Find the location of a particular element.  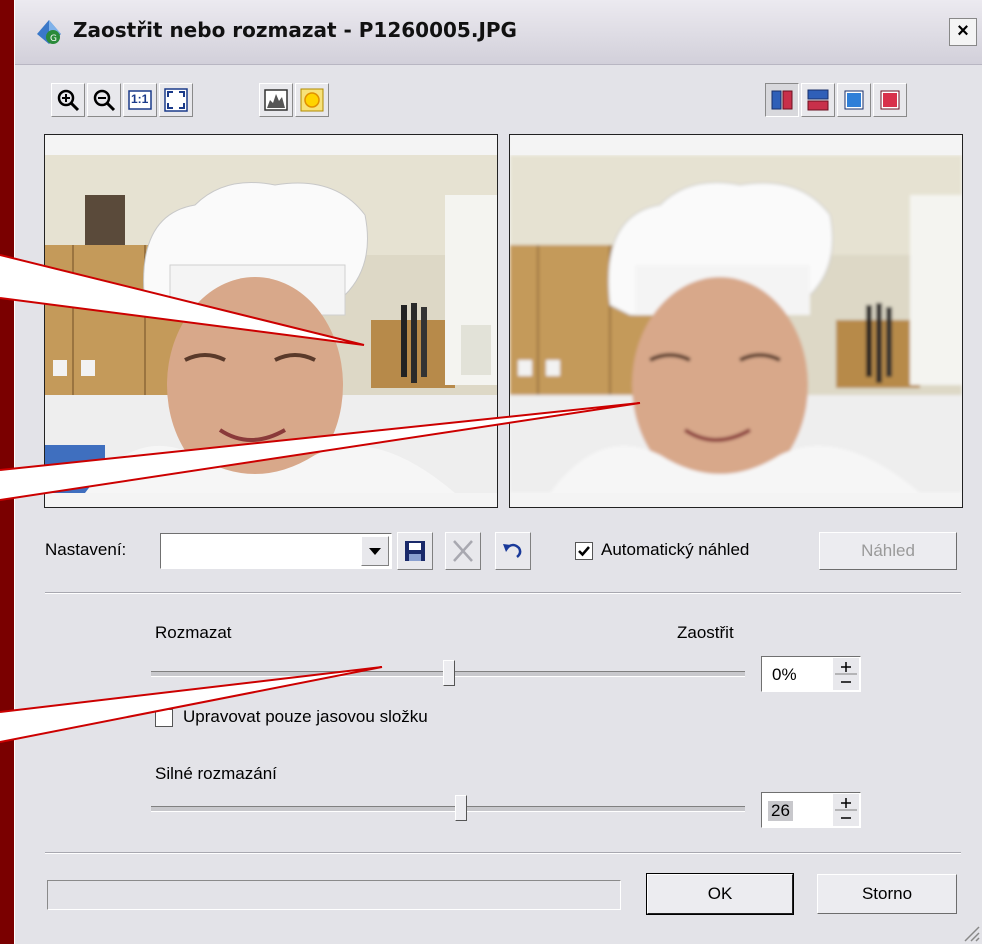

sun-icon is located at coordinates (312, 100).